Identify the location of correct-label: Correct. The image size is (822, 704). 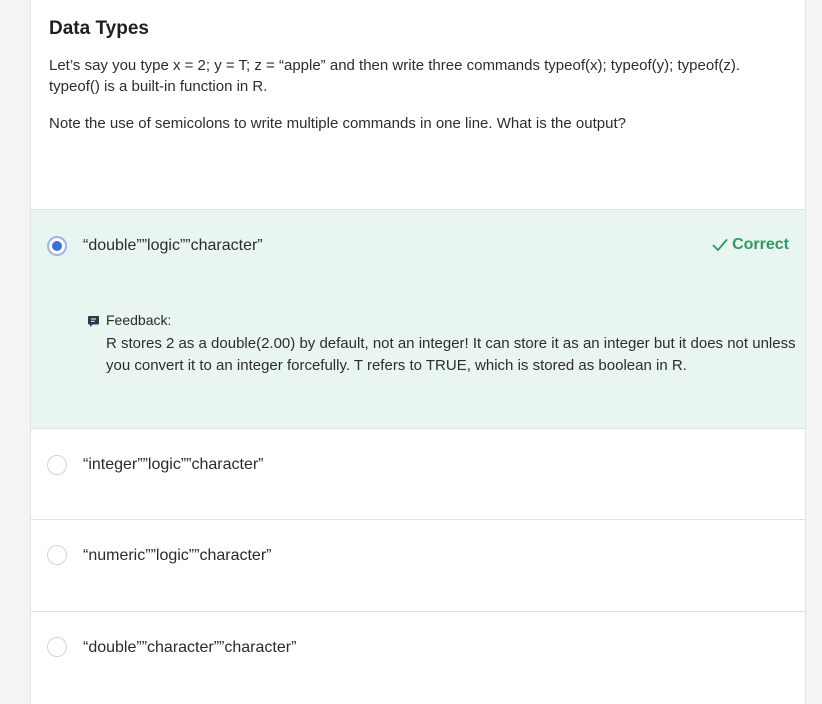
(760, 244).